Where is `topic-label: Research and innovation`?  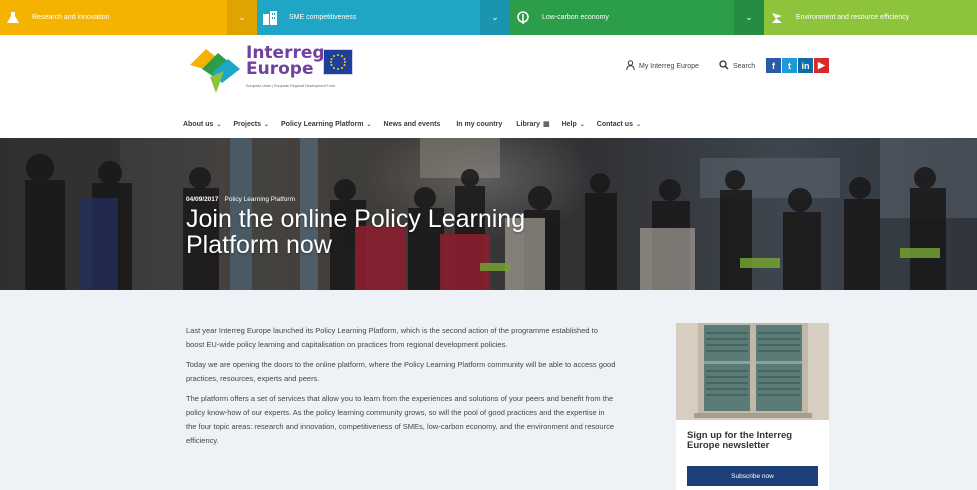
topic-label: Research and innovation is located at coordinates (71, 17).